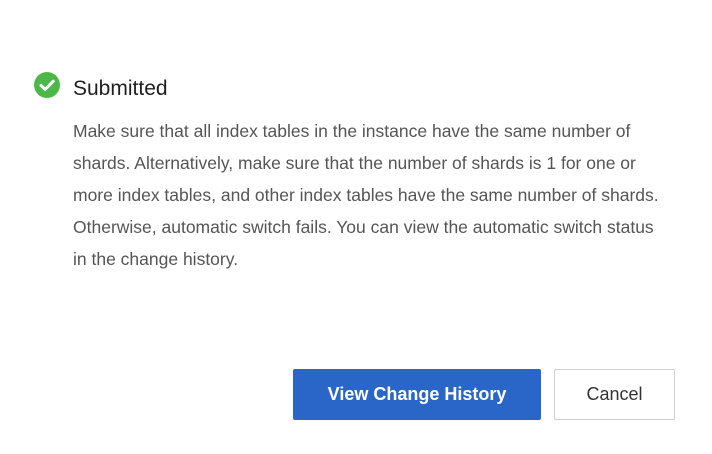 The width and height of the screenshot is (712, 454). I want to click on check-circle-icon, so click(47, 85).